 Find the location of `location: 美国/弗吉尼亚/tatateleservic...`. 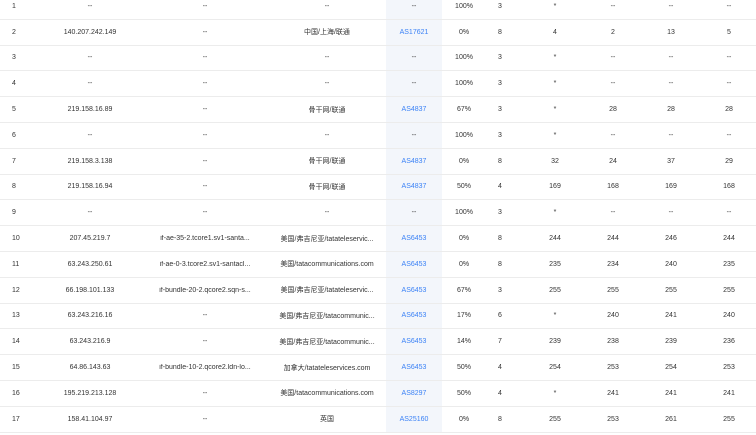

location: 美国/弗吉尼亚/tatateleservic... is located at coordinates (327, 238).